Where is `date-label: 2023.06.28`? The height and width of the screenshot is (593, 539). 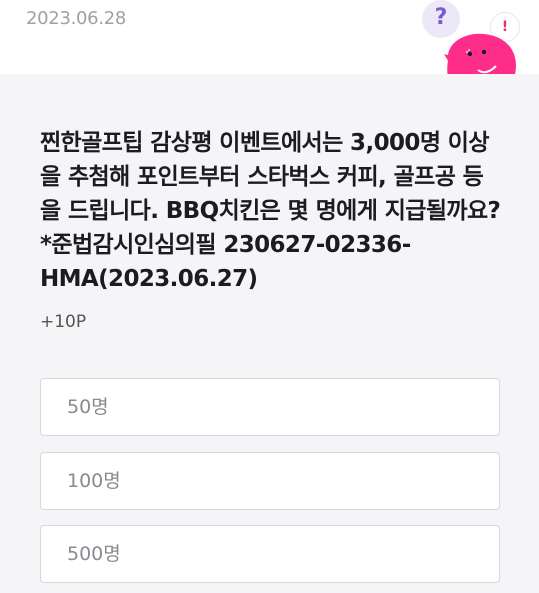 date-label: 2023.06.28 is located at coordinates (76, 18).